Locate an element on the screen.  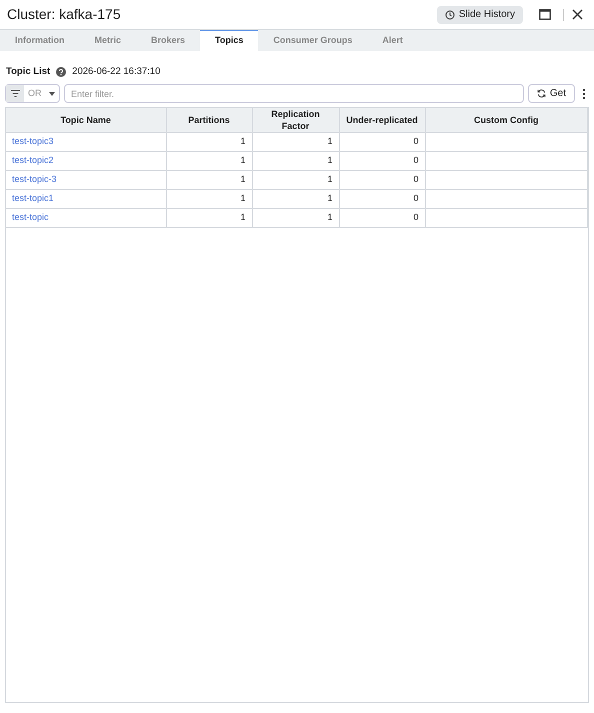
topic-link: test-topic2 is located at coordinates (86, 161).